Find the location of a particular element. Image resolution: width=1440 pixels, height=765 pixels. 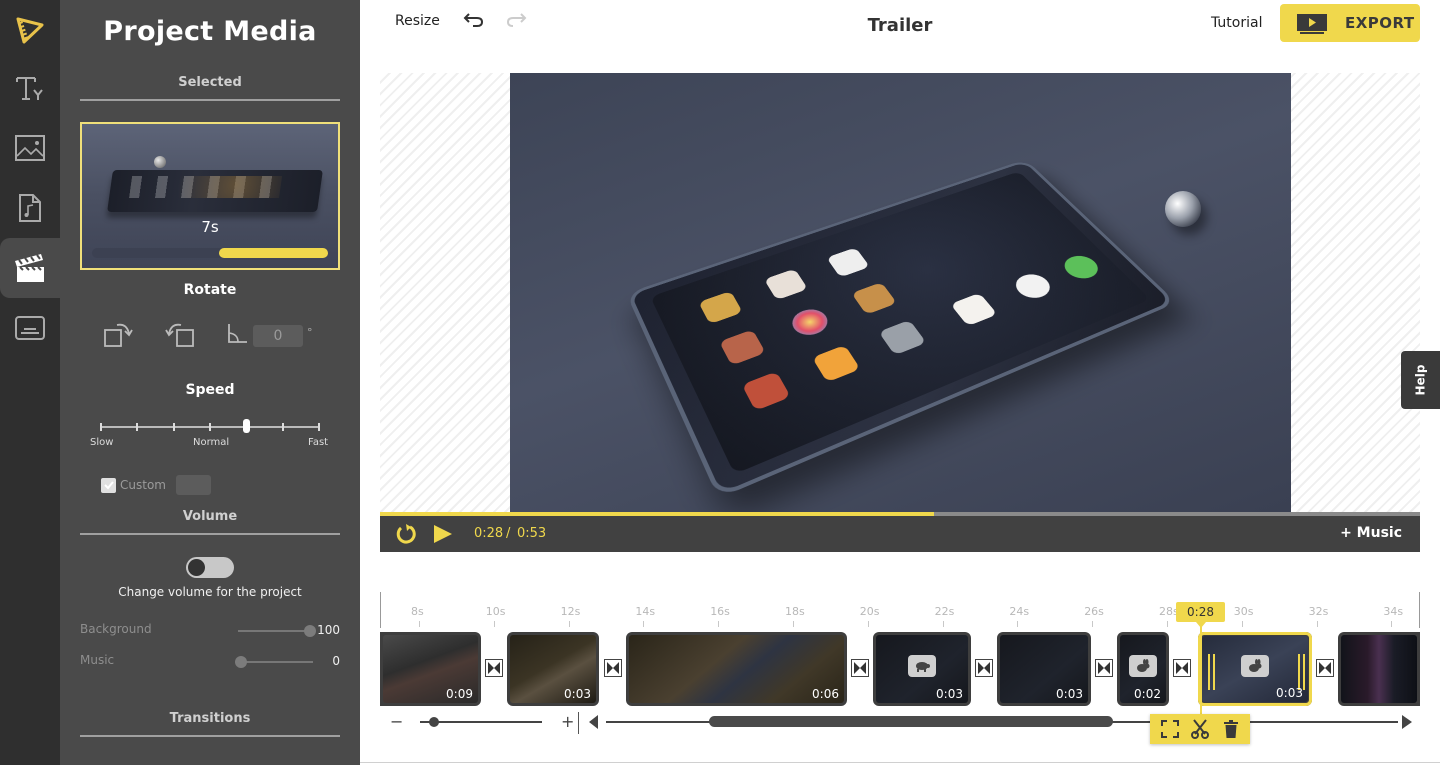

background-volume-label: Background is located at coordinates (116, 629).